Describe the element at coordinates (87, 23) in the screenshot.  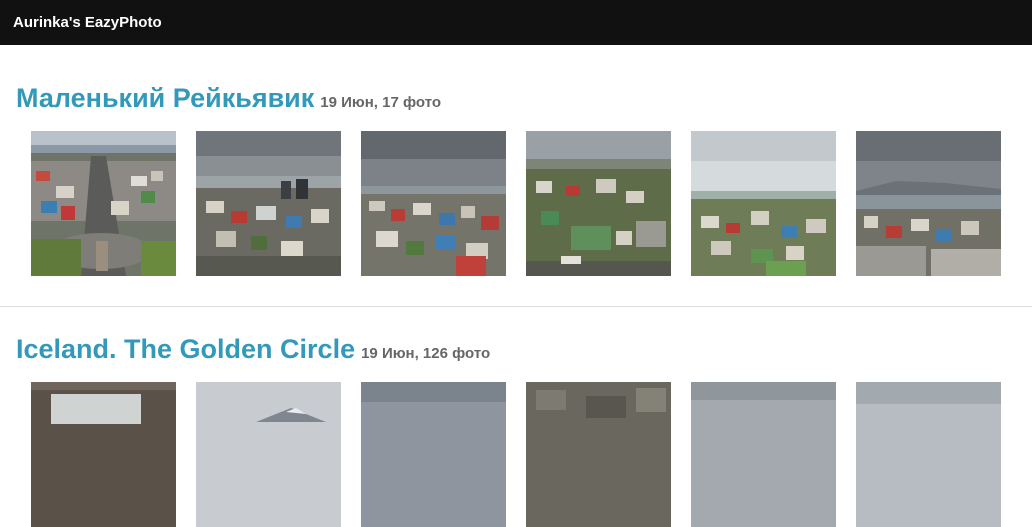
I see `site-title-link: Aurinka's EazyPhoto` at that location.